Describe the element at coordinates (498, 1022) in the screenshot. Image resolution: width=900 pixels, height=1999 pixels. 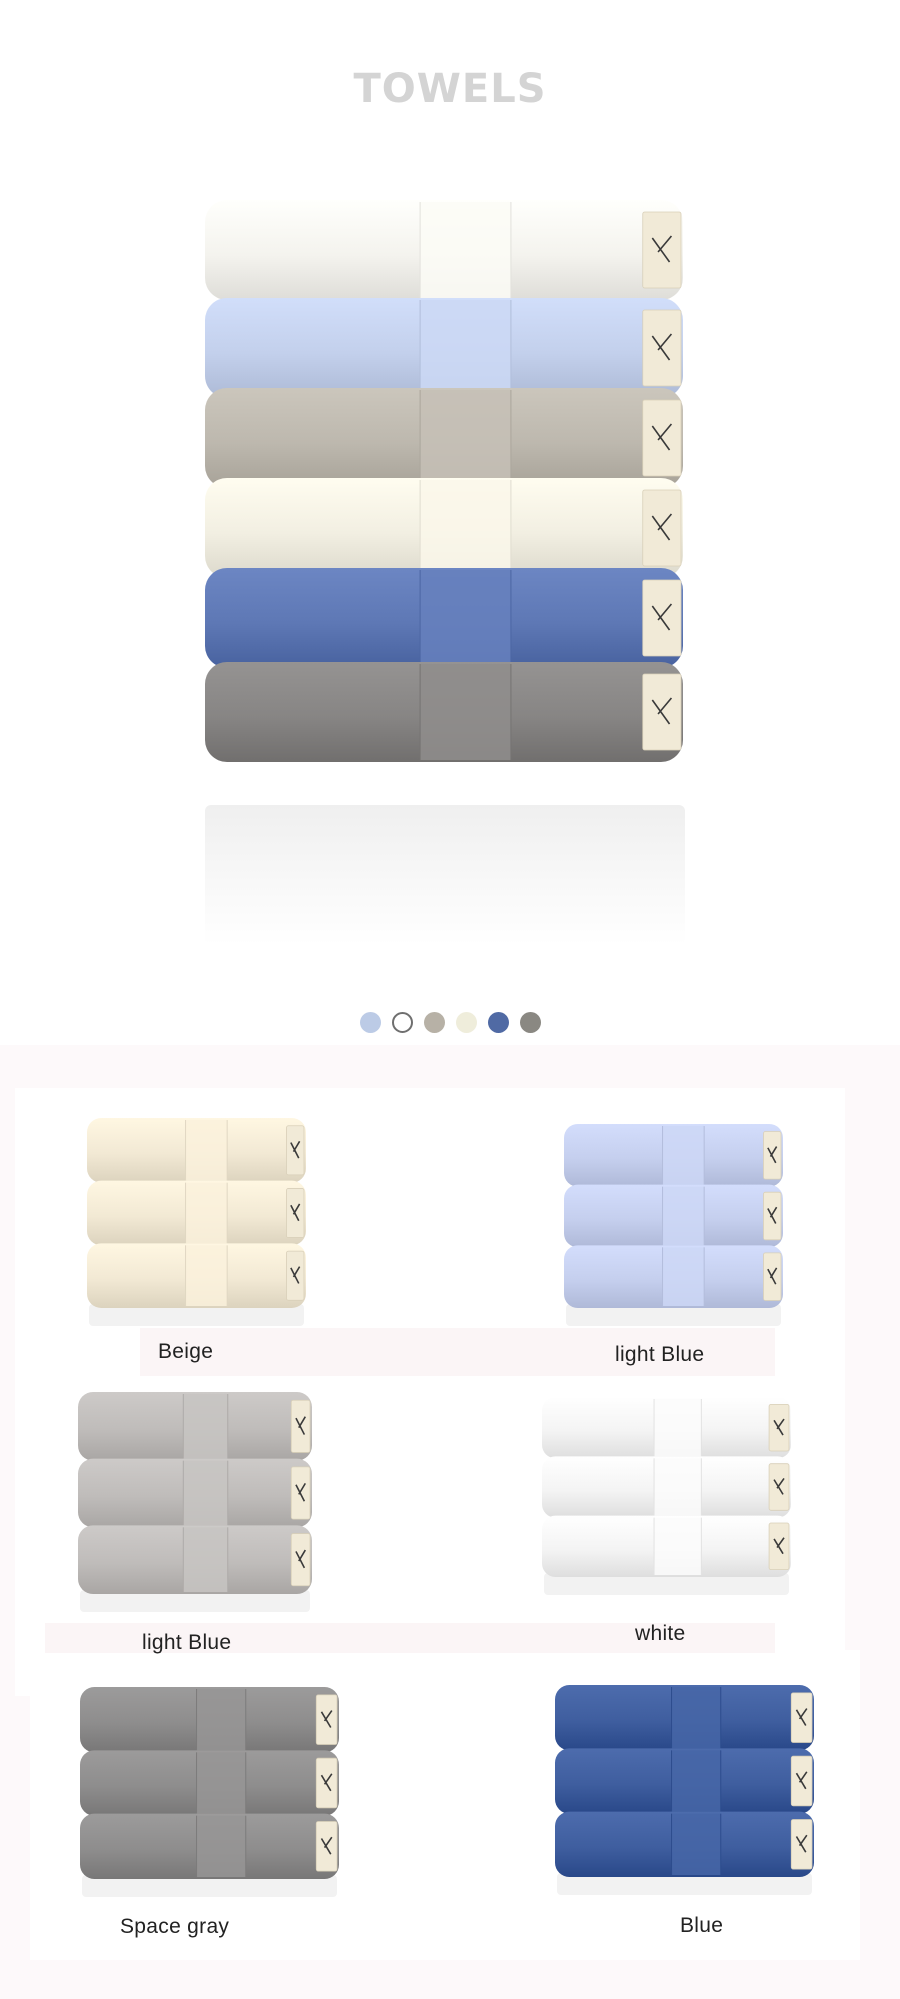
I see `color-swatch-navy` at that location.